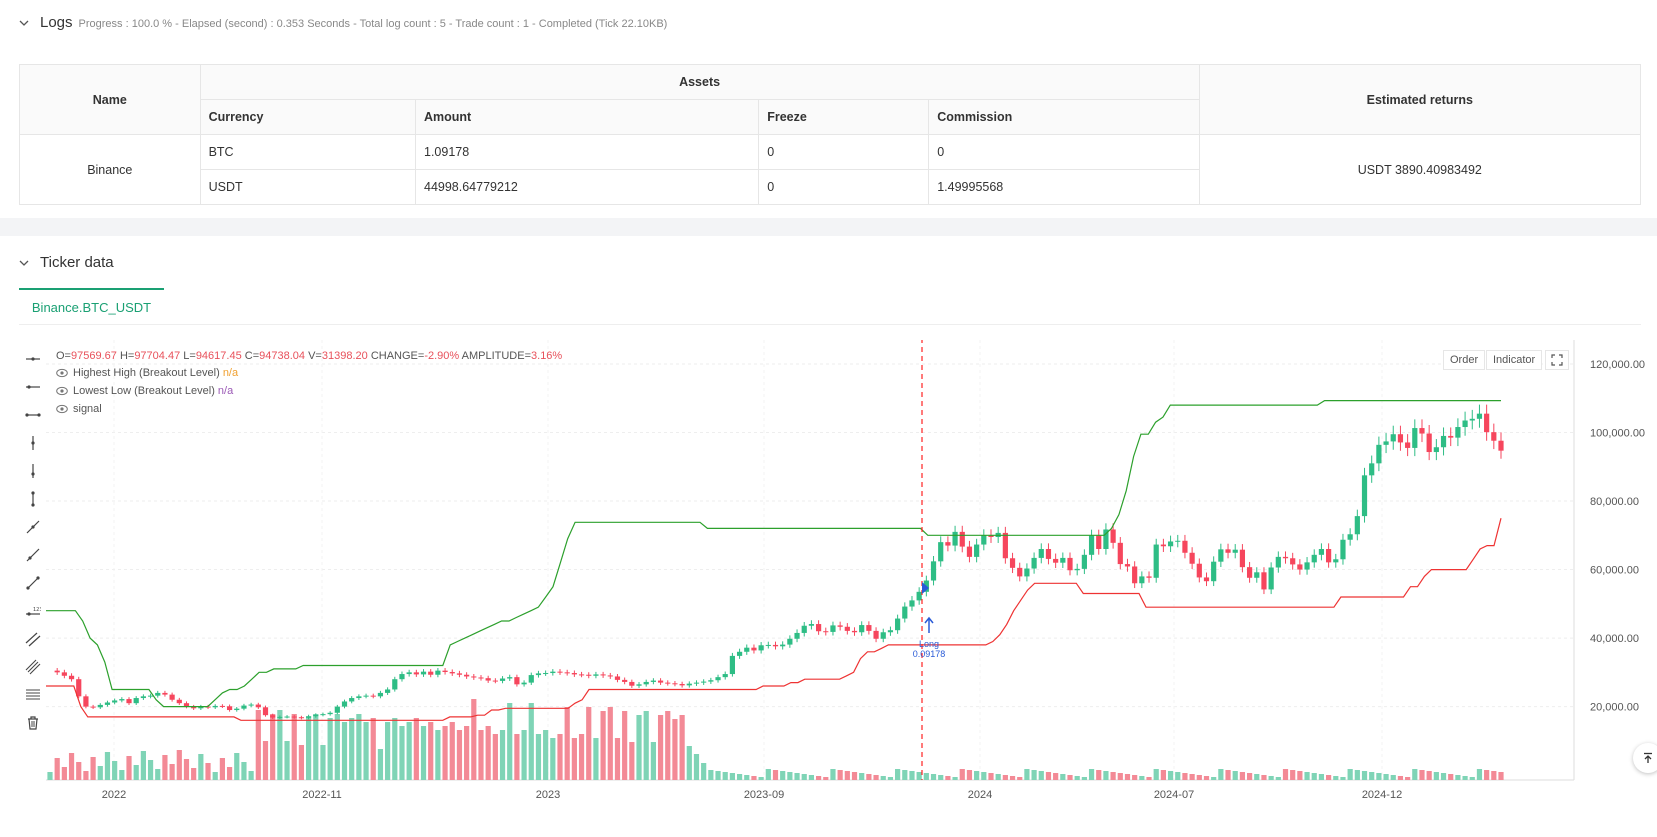 Image resolution: width=1657 pixels, height=837 pixels. What do you see at coordinates (1064, 187) in the screenshot?
I see `commission-cell: 1.49995568` at bounding box center [1064, 187].